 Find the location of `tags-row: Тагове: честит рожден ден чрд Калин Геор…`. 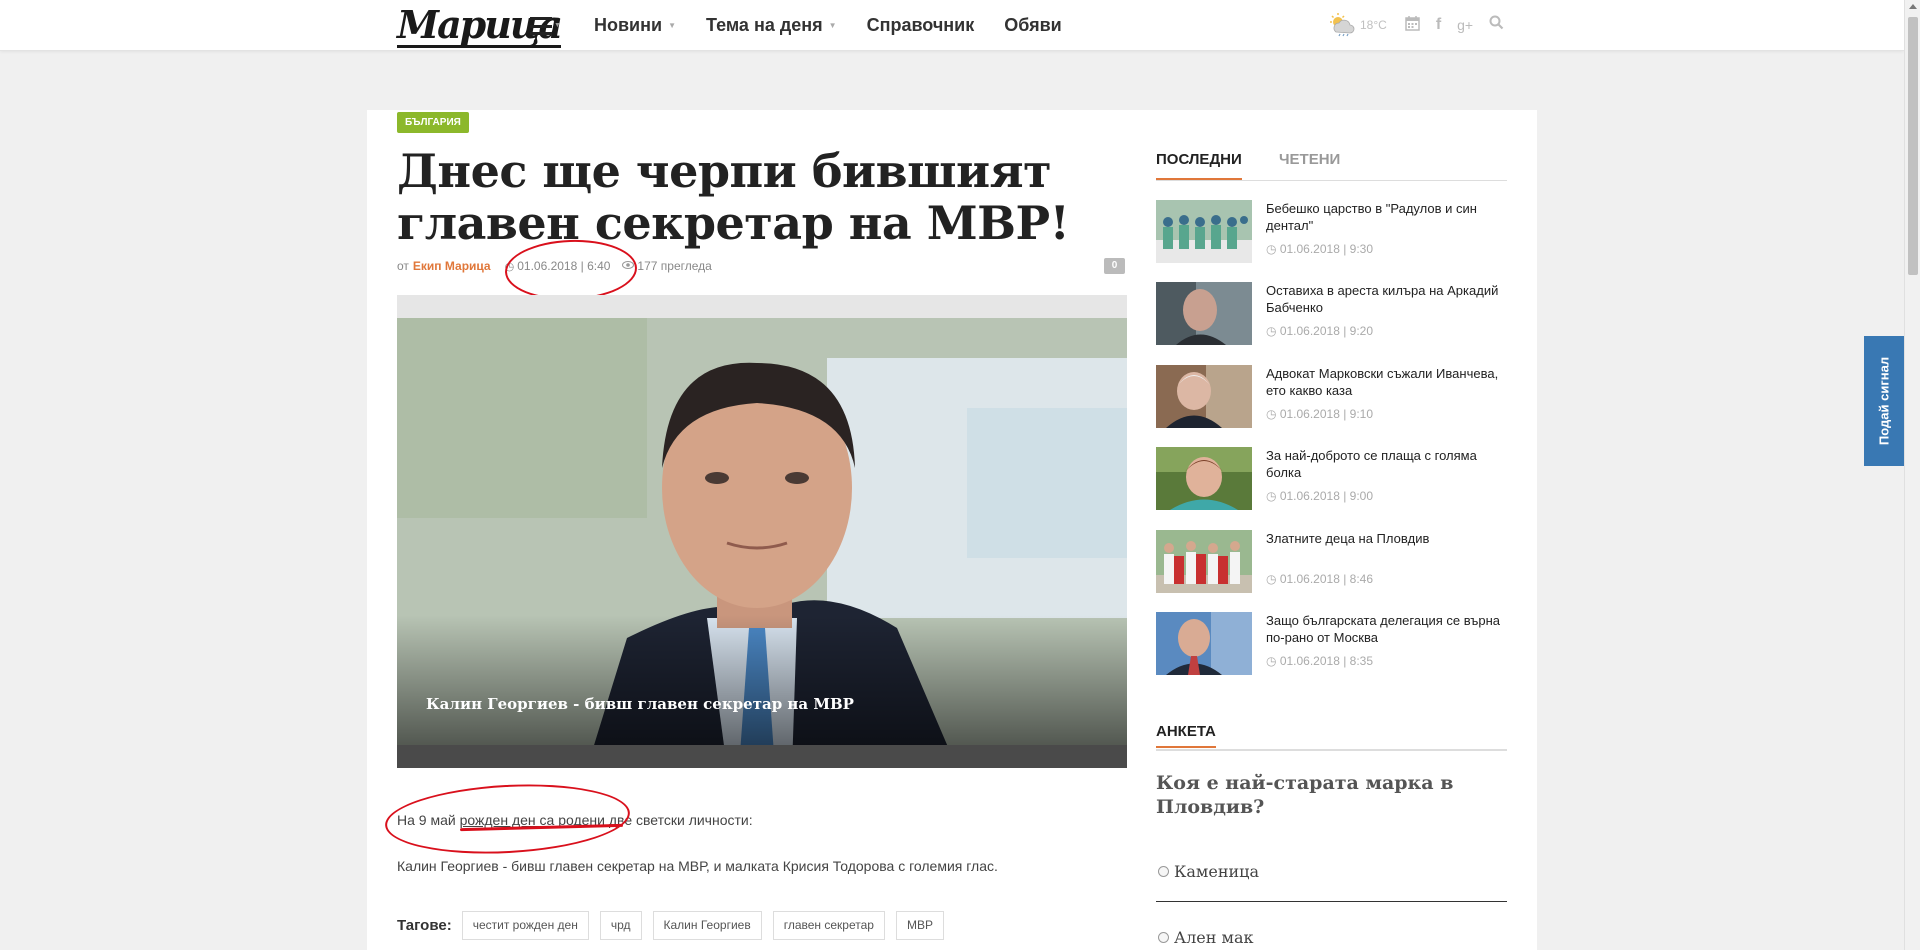

tags-row: Тагове: честит рожден ден чрд Калин Геор… is located at coordinates (676, 925).